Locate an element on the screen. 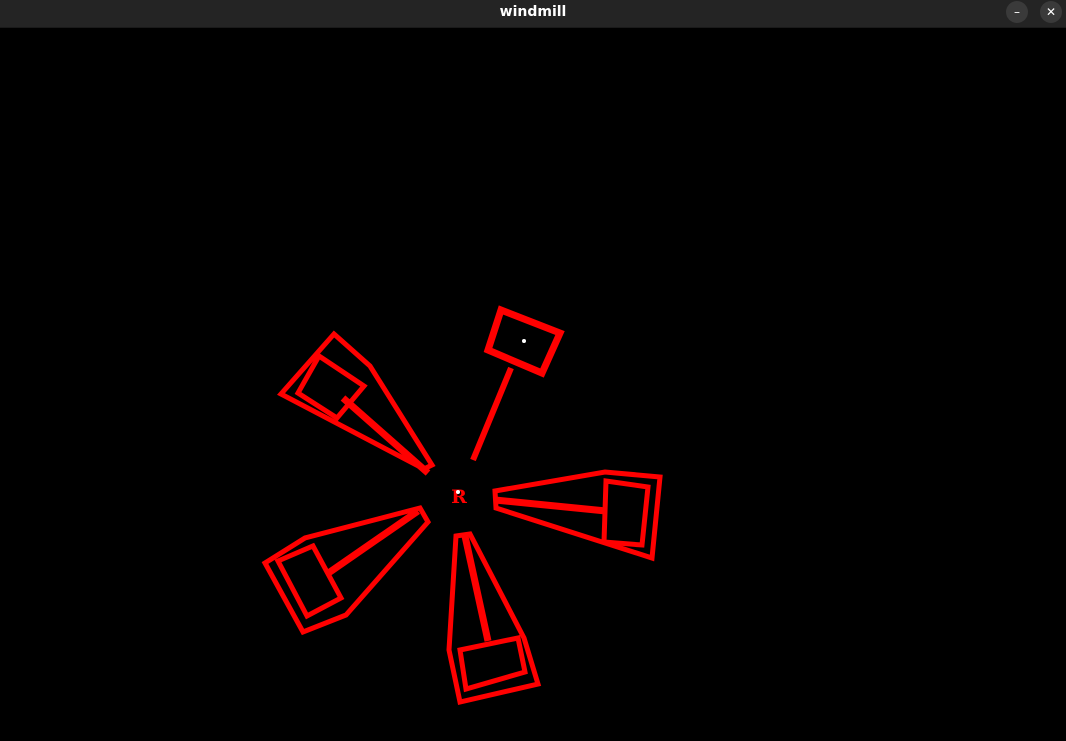 The image size is (1066, 741). title-bar: windmill – ✕ is located at coordinates (533, 14).